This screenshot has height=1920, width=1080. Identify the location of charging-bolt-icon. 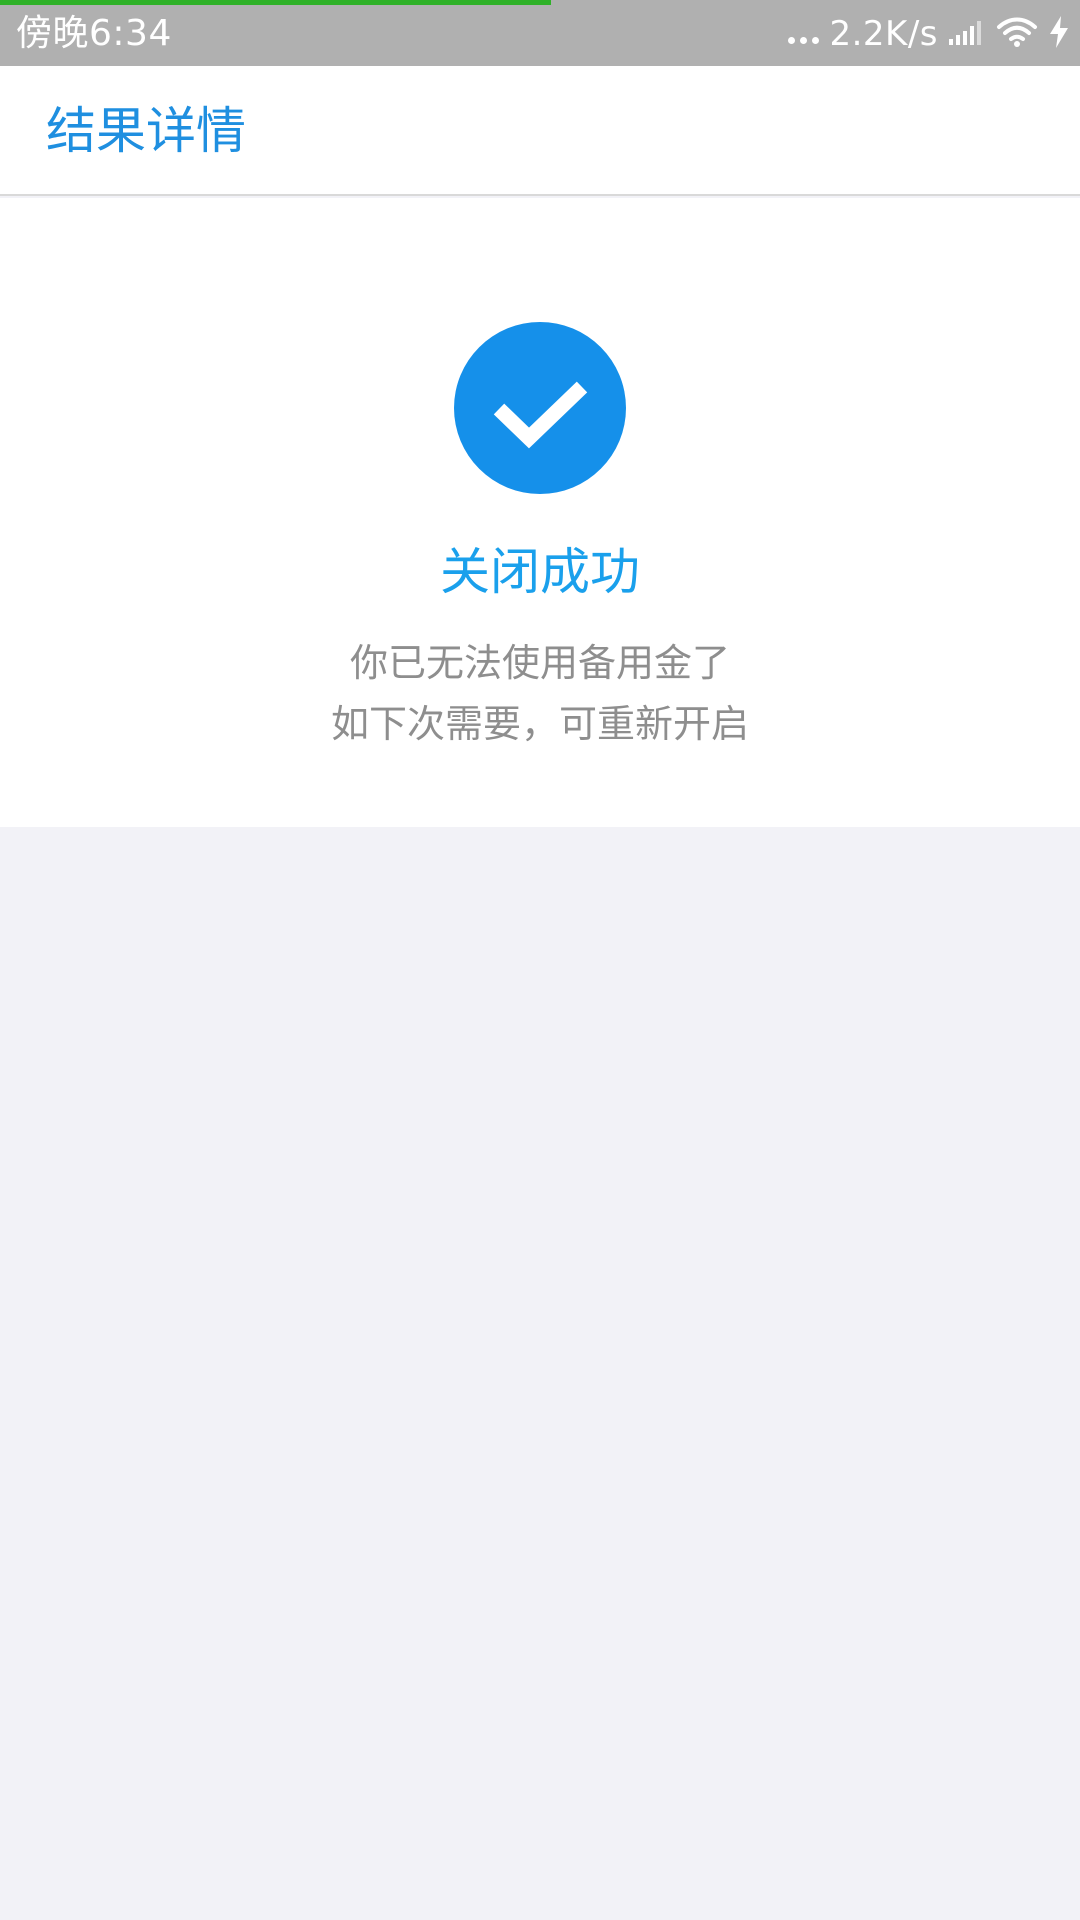
(1059, 34).